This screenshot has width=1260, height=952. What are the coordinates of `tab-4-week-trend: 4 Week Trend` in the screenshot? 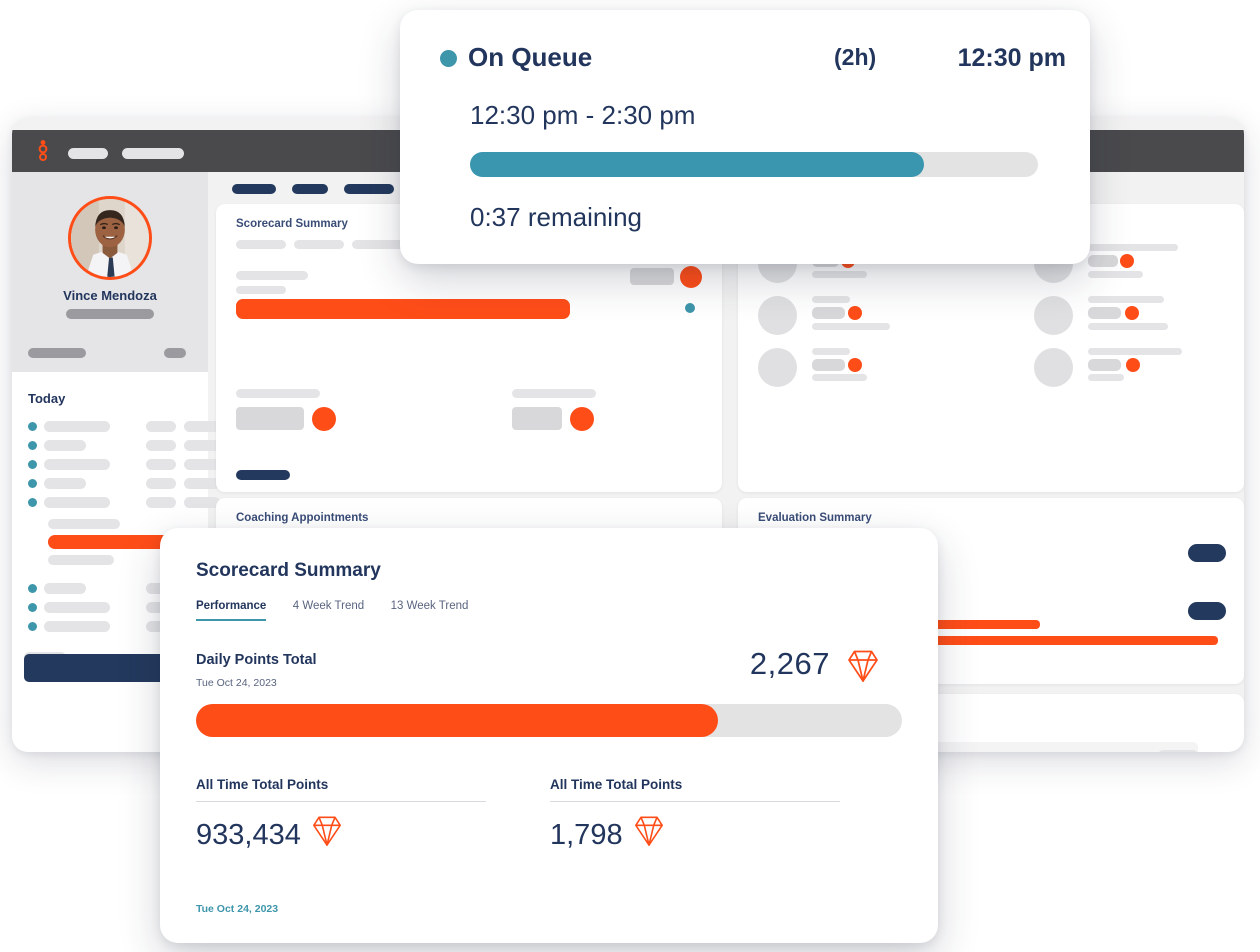 It's located at (328, 609).